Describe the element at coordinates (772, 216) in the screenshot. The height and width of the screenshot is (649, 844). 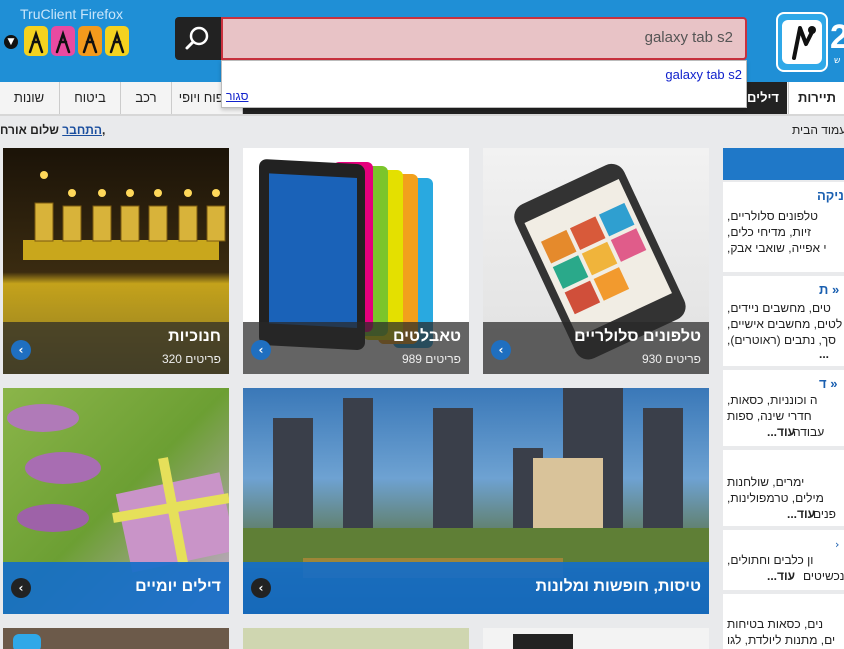
I see `sidebar-line: טלפונים סלולריים,` at that location.